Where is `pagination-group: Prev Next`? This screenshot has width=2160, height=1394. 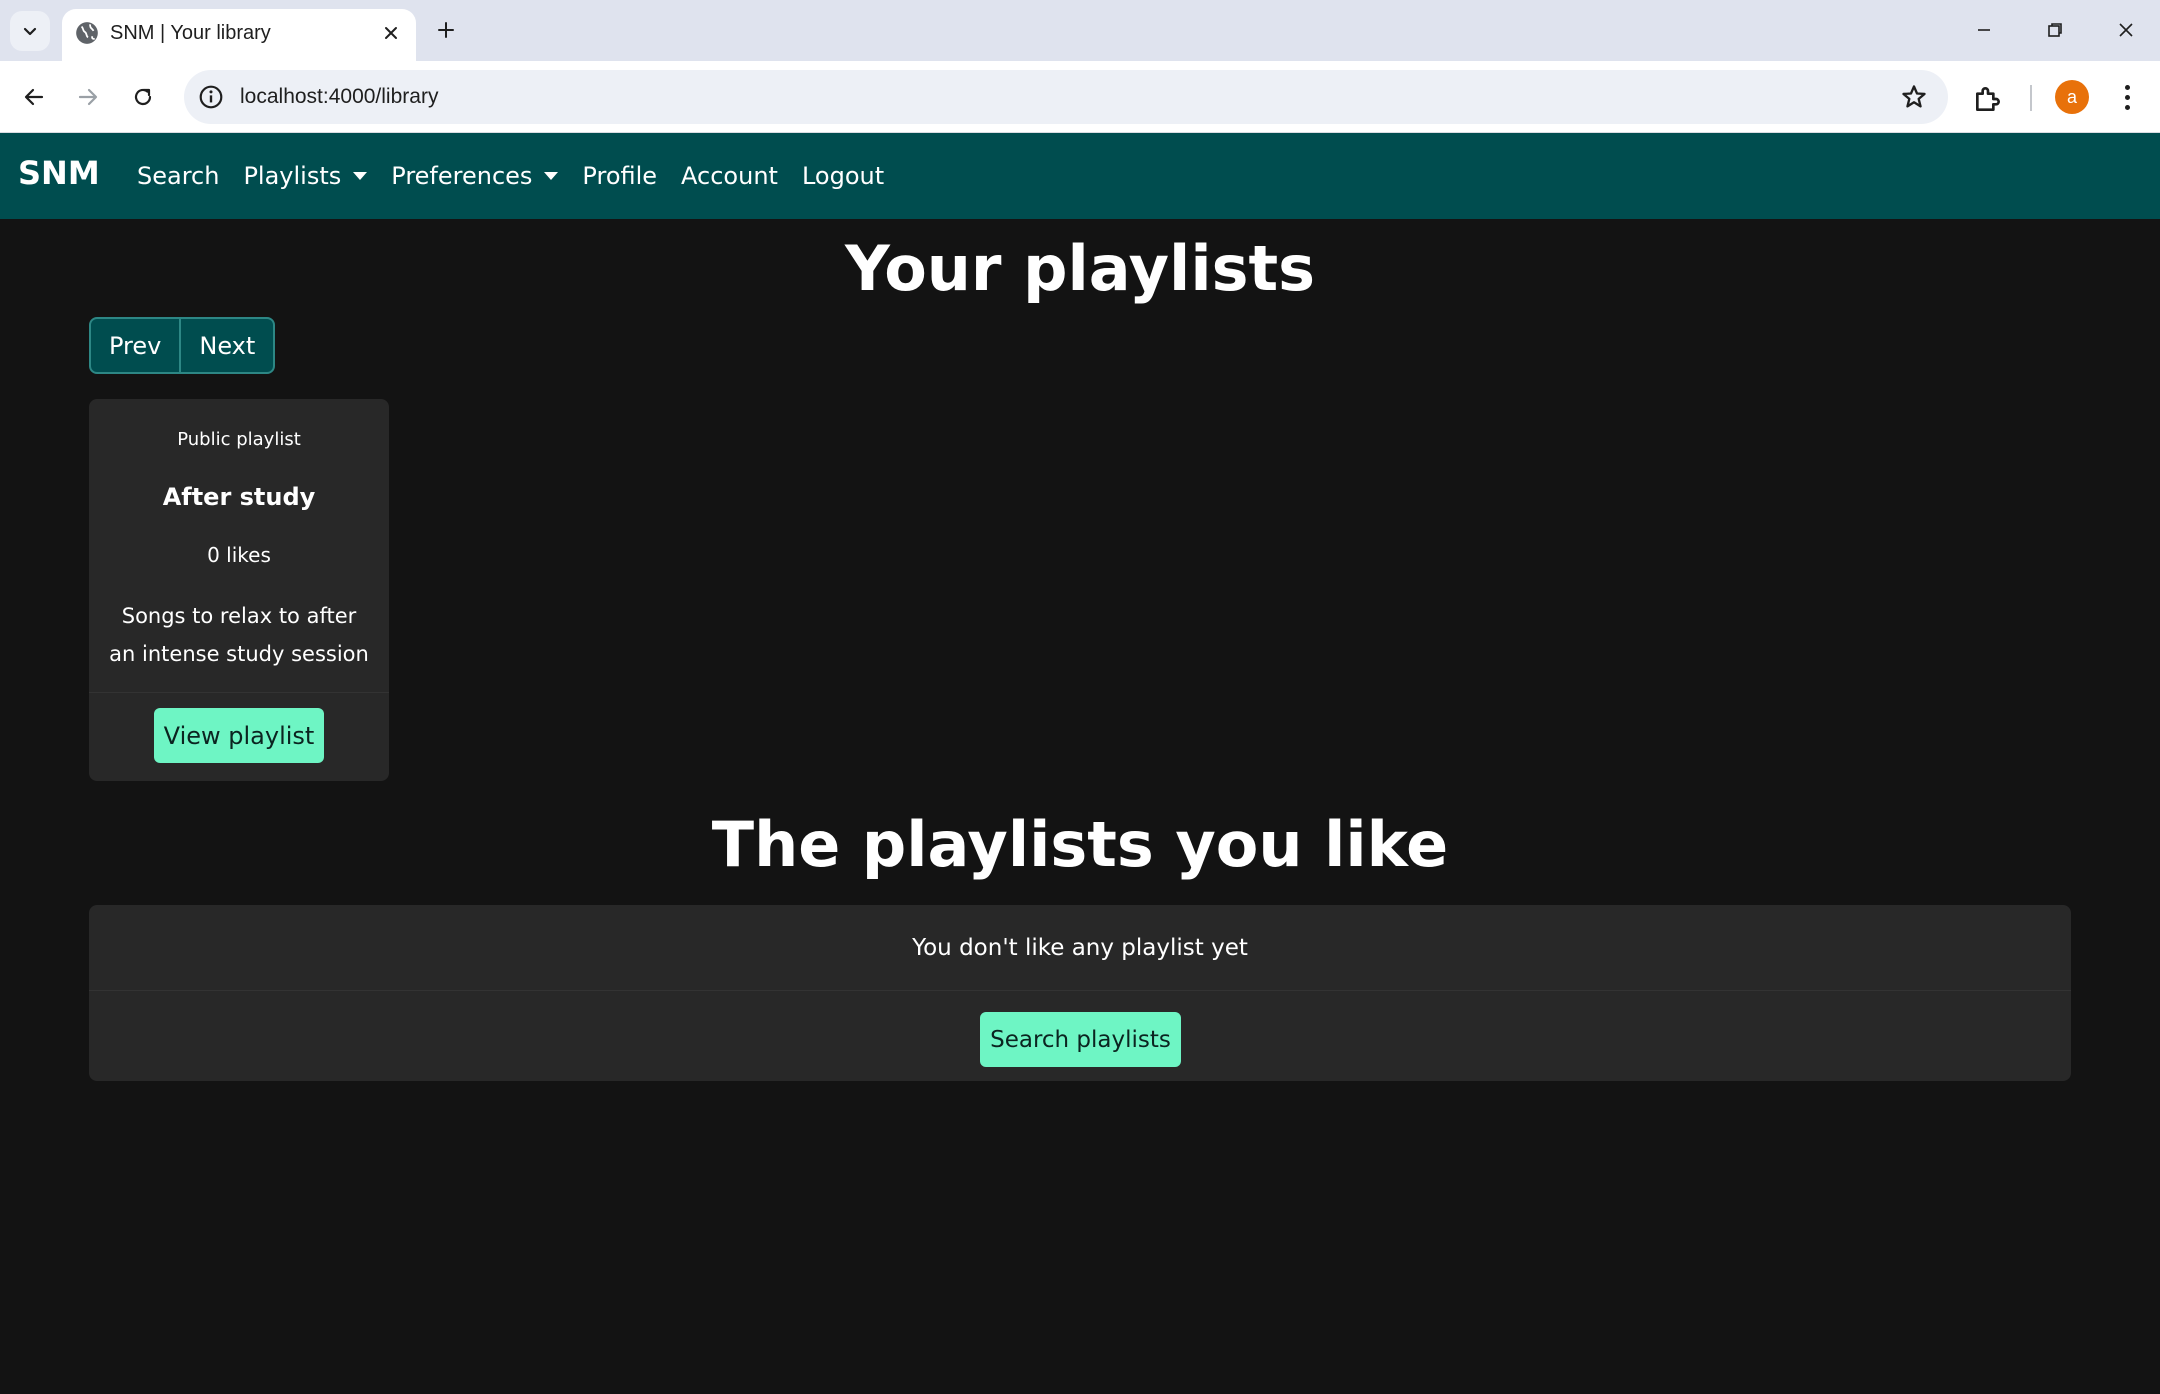 pagination-group: Prev Next is located at coordinates (182, 345).